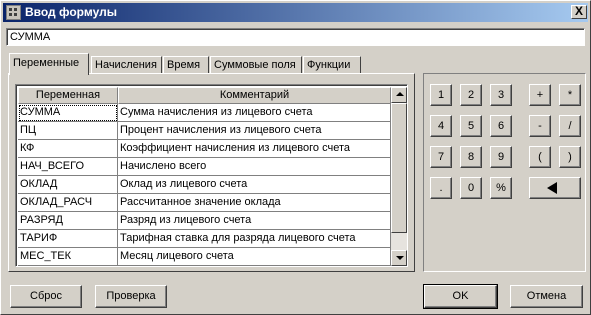 This screenshot has width=591, height=315. I want to click on key-percent-button: %, so click(501, 188).